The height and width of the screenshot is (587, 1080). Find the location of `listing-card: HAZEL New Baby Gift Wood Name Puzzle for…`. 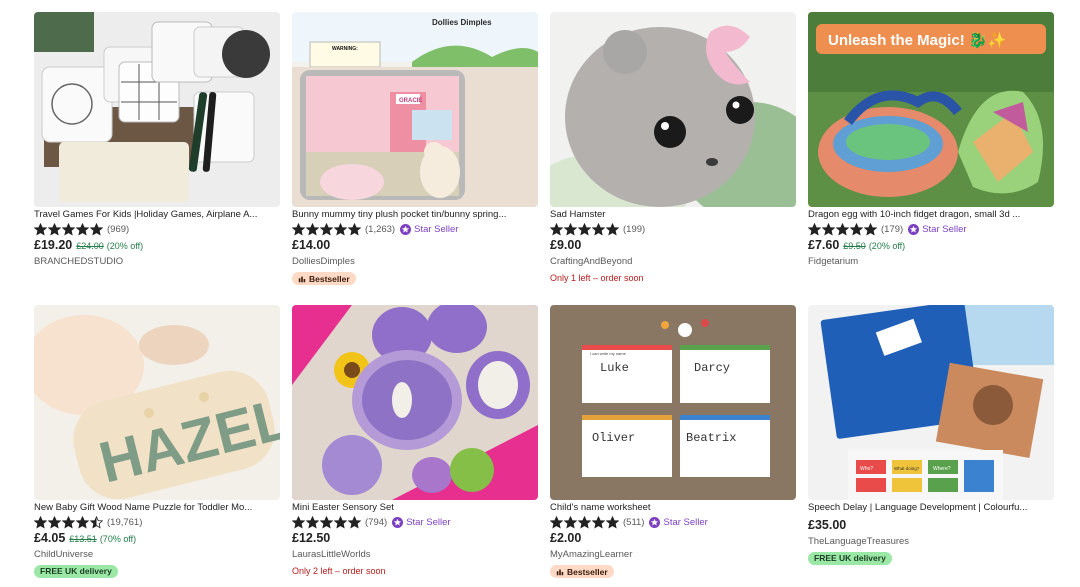

listing-card: HAZEL New Baby Gift Wood Name Puzzle for… is located at coordinates (157, 442).